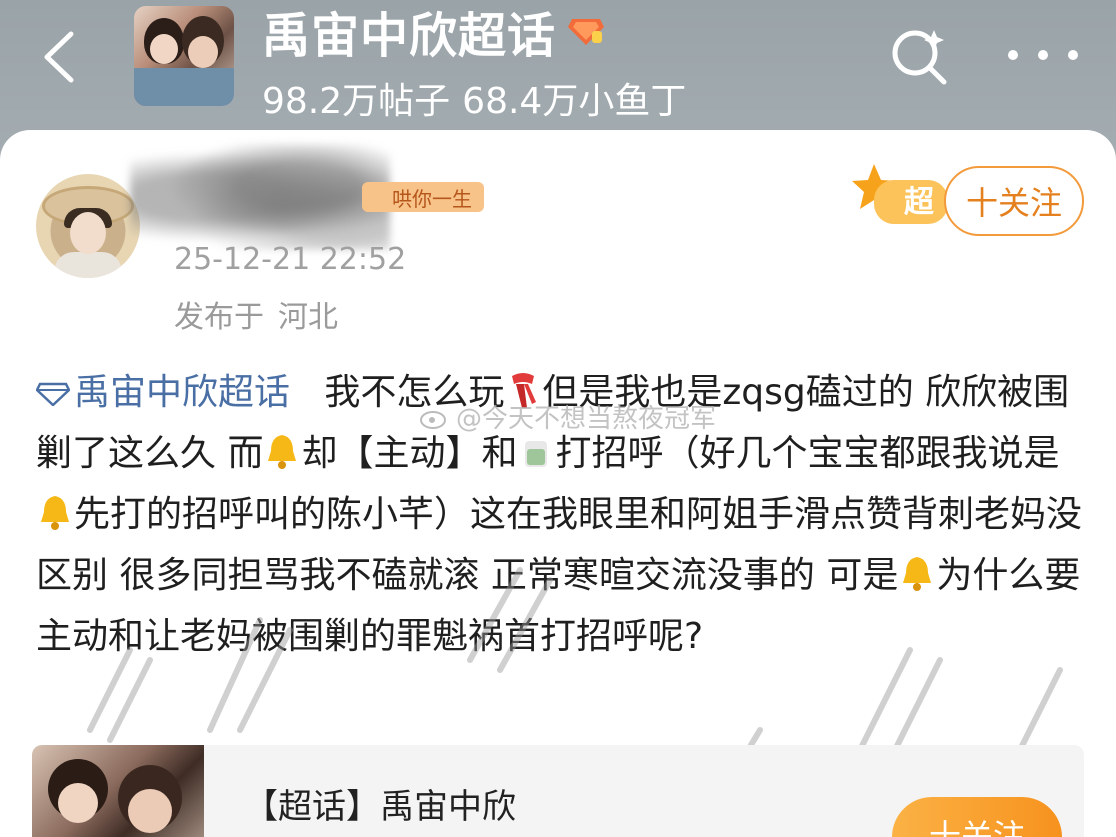  What do you see at coordinates (558, 791) in the screenshot?
I see `supertopic-card: 【超话】禹宙中欣 十关注` at bounding box center [558, 791].